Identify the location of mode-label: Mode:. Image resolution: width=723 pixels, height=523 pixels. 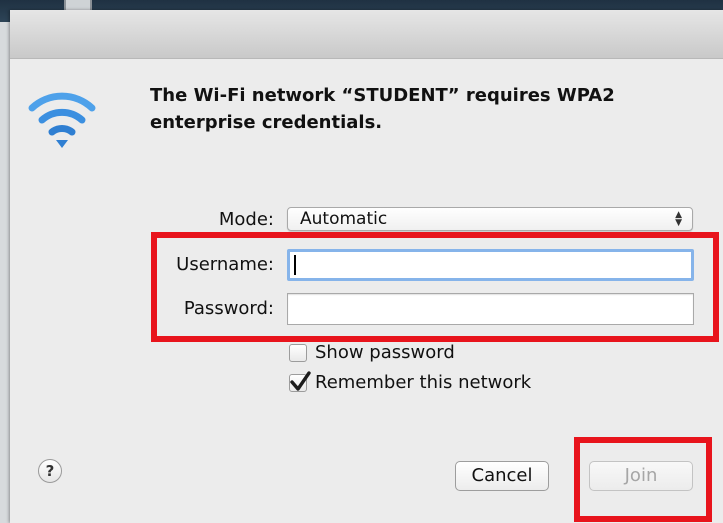
(246, 219).